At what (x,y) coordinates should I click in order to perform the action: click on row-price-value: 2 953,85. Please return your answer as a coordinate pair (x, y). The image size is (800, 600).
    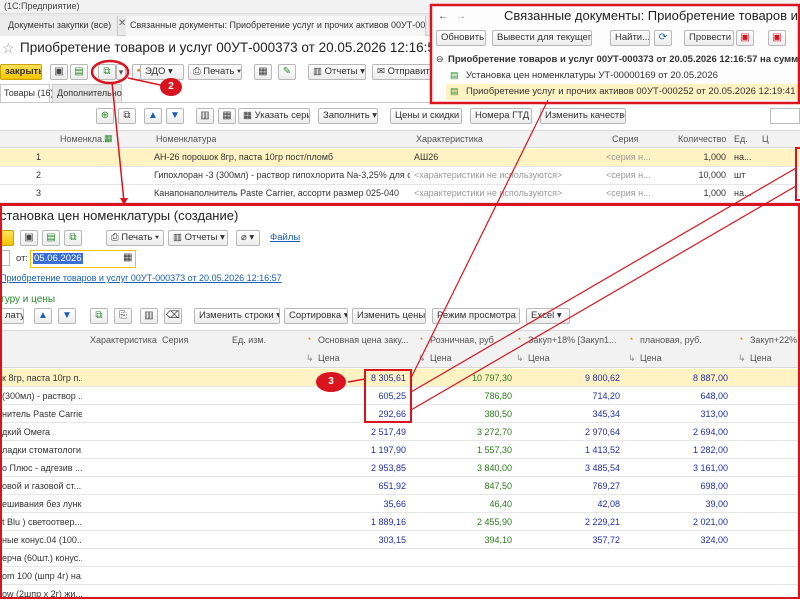
    Looking at the image, I should click on (356, 468).